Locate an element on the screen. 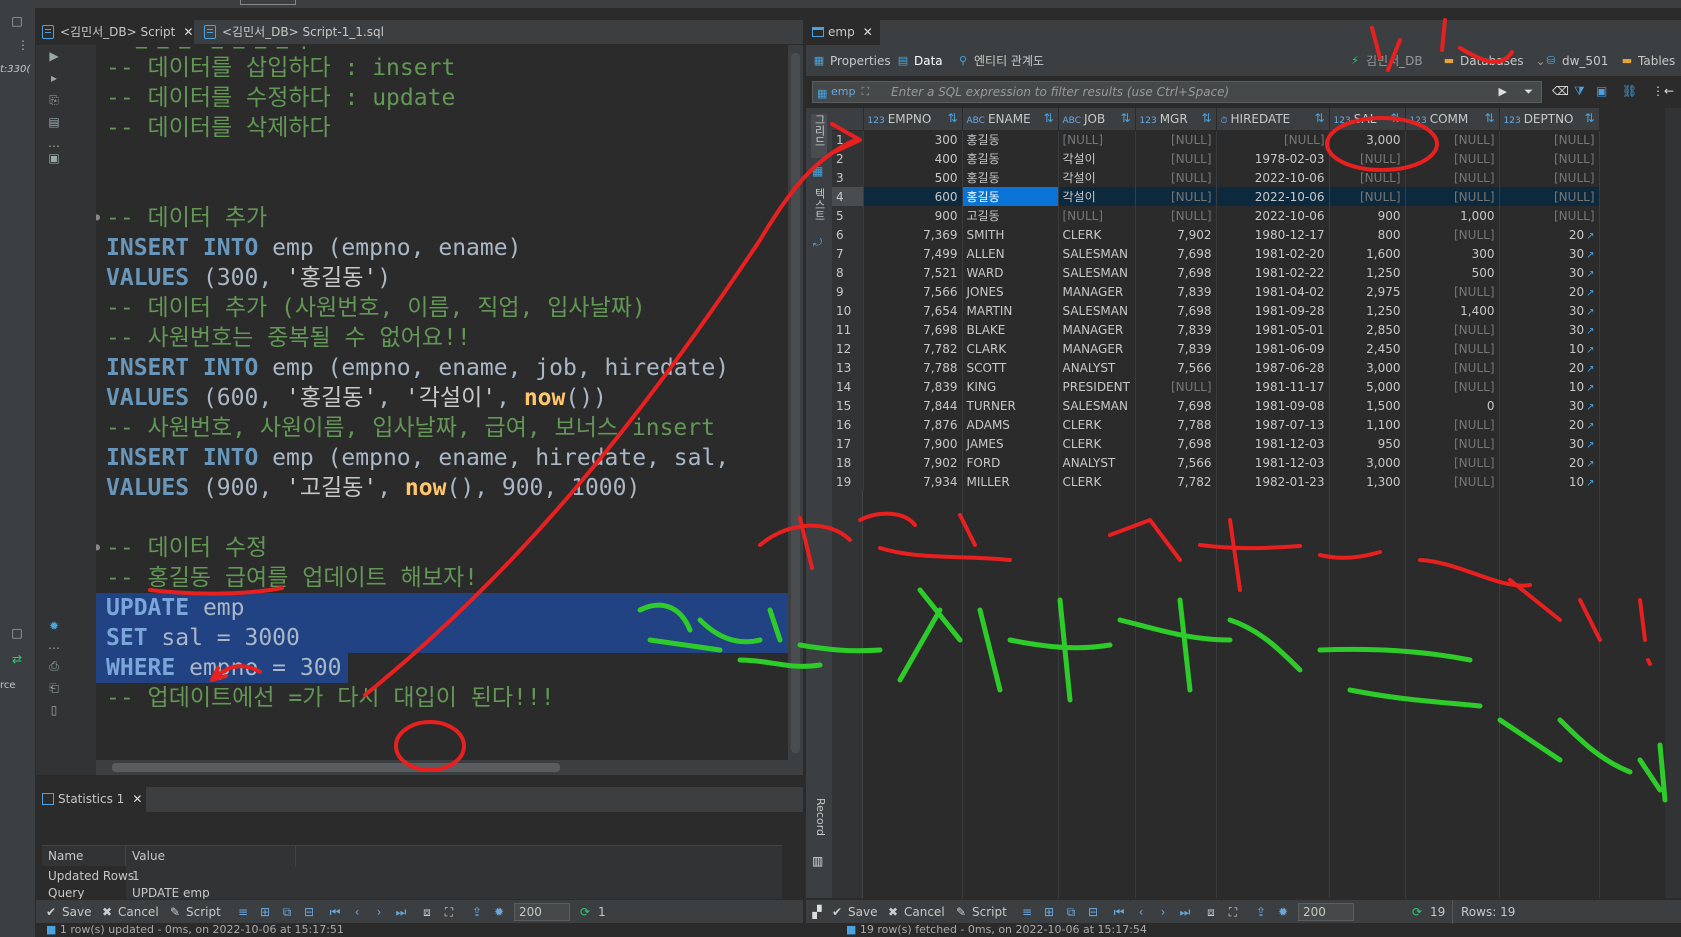  tab-script-1-1: <김민서_DB> Script-1_1.sql is located at coordinates (298, 32).